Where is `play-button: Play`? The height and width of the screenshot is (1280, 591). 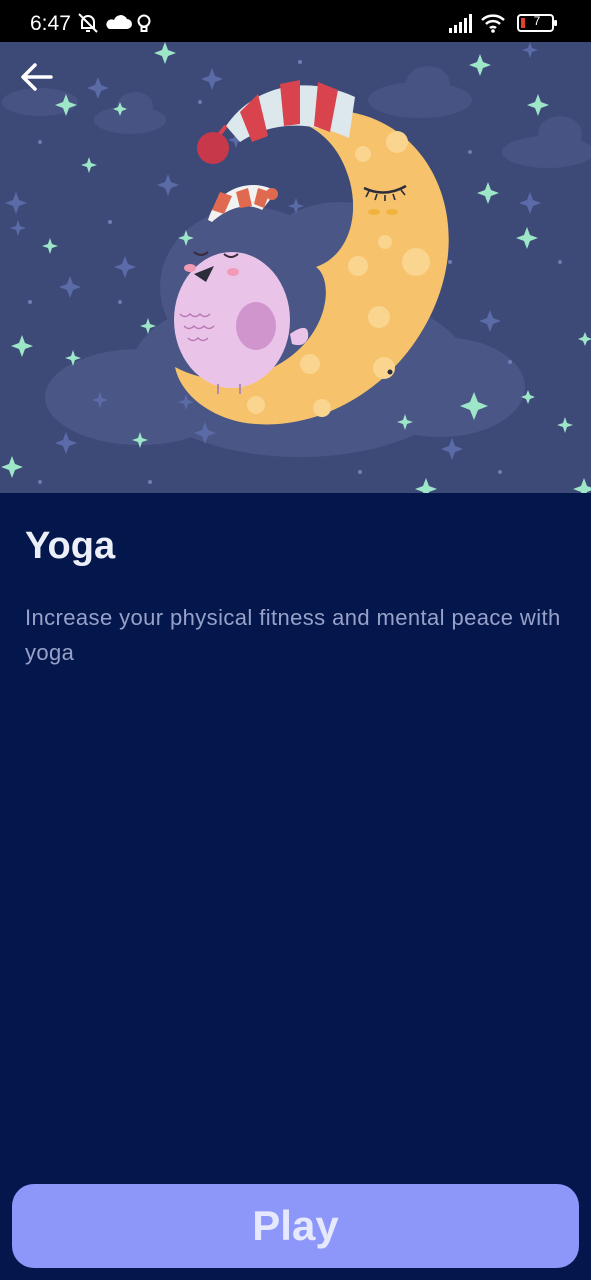
play-button: Play is located at coordinates (295, 1226).